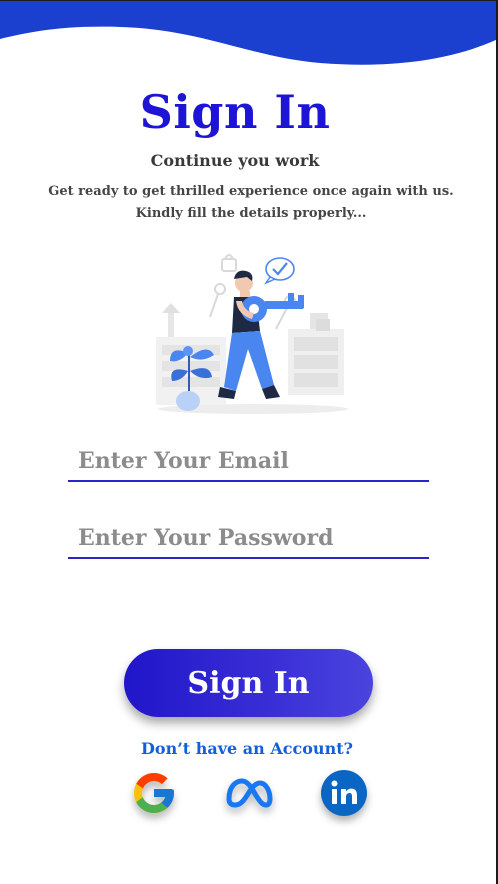  Describe the element at coordinates (248, 683) in the screenshot. I see `sign-in-button: Sign In` at that location.